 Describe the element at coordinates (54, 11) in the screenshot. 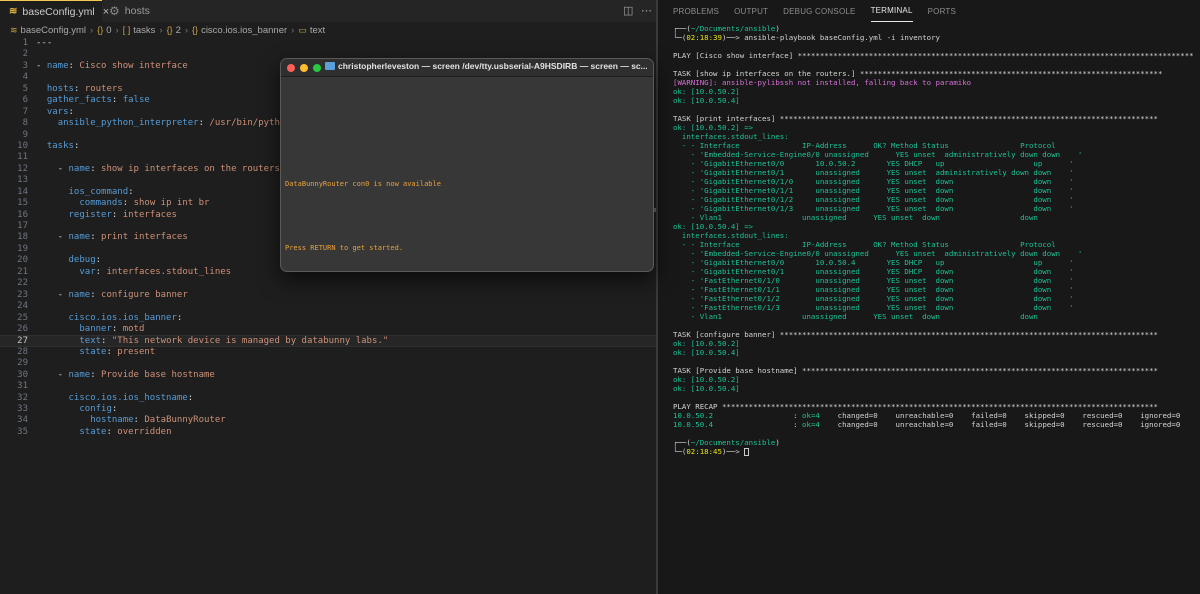

I see `tab-baseconfig: ≋ baseConfig.yml ×` at that location.